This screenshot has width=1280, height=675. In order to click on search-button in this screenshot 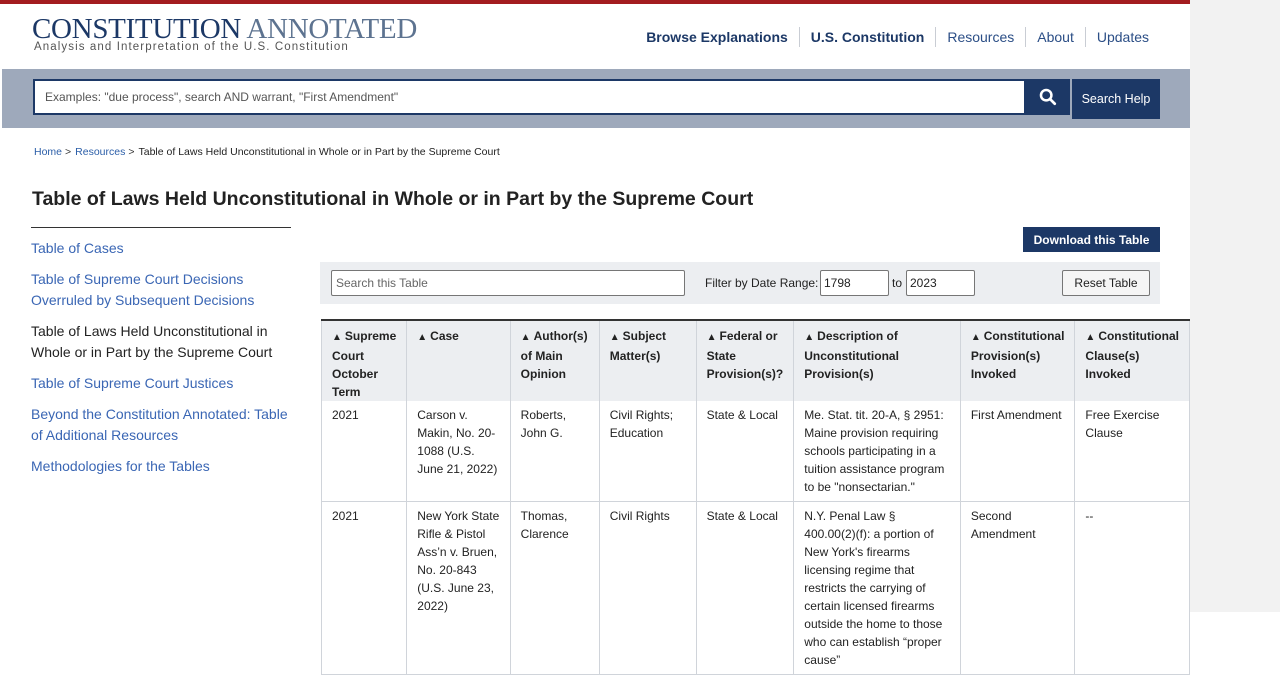, I will do `click(1048, 97)`.